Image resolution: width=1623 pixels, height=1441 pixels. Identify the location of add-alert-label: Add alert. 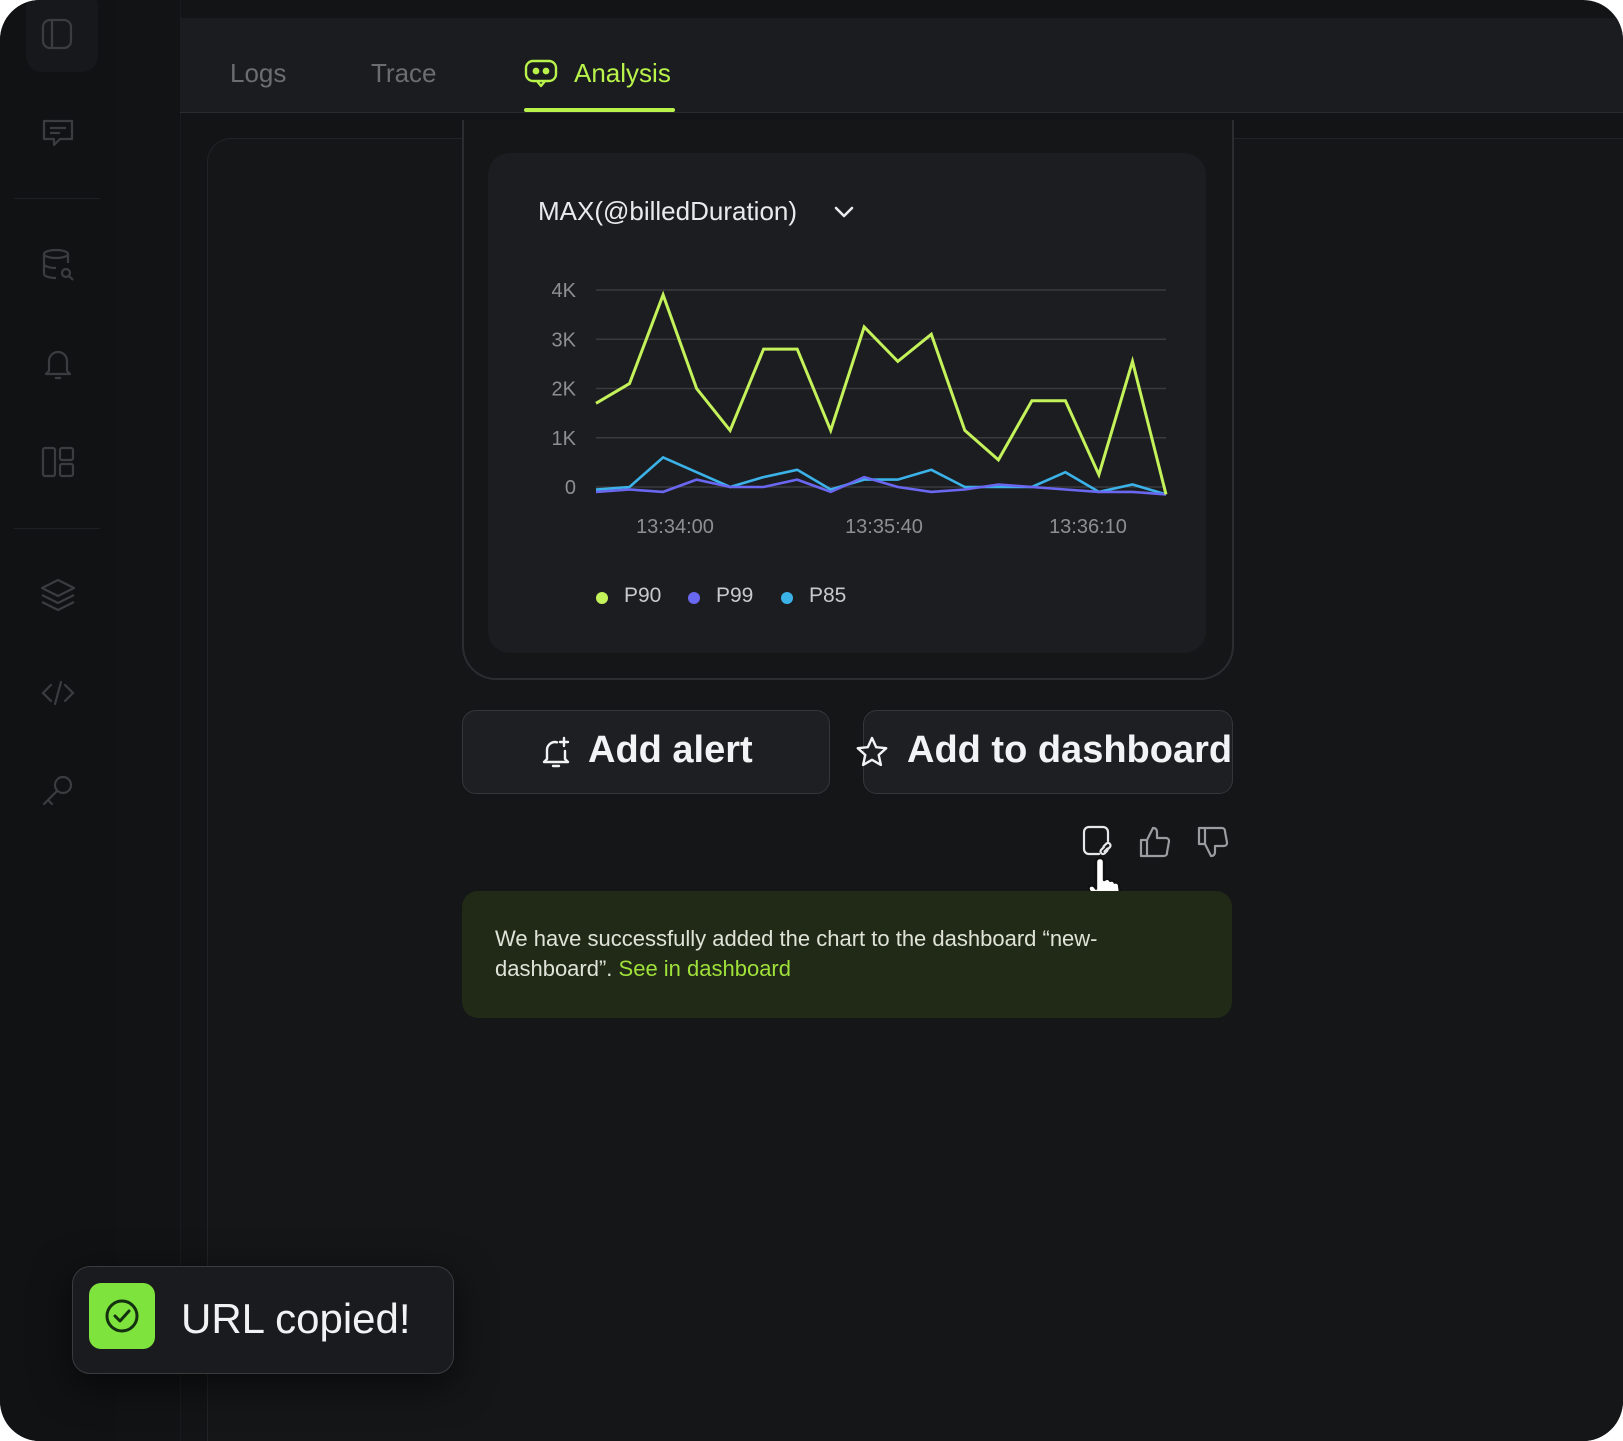
(670, 750).